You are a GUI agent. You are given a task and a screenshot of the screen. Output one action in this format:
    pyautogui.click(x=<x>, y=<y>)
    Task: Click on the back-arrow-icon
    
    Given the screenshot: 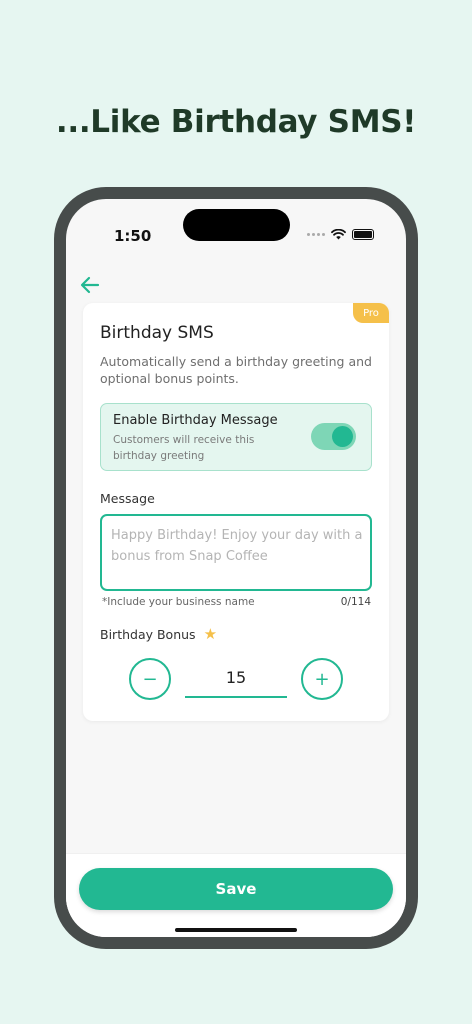 What is the action you would take?
    pyautogui.click(x=90, y=285)
    